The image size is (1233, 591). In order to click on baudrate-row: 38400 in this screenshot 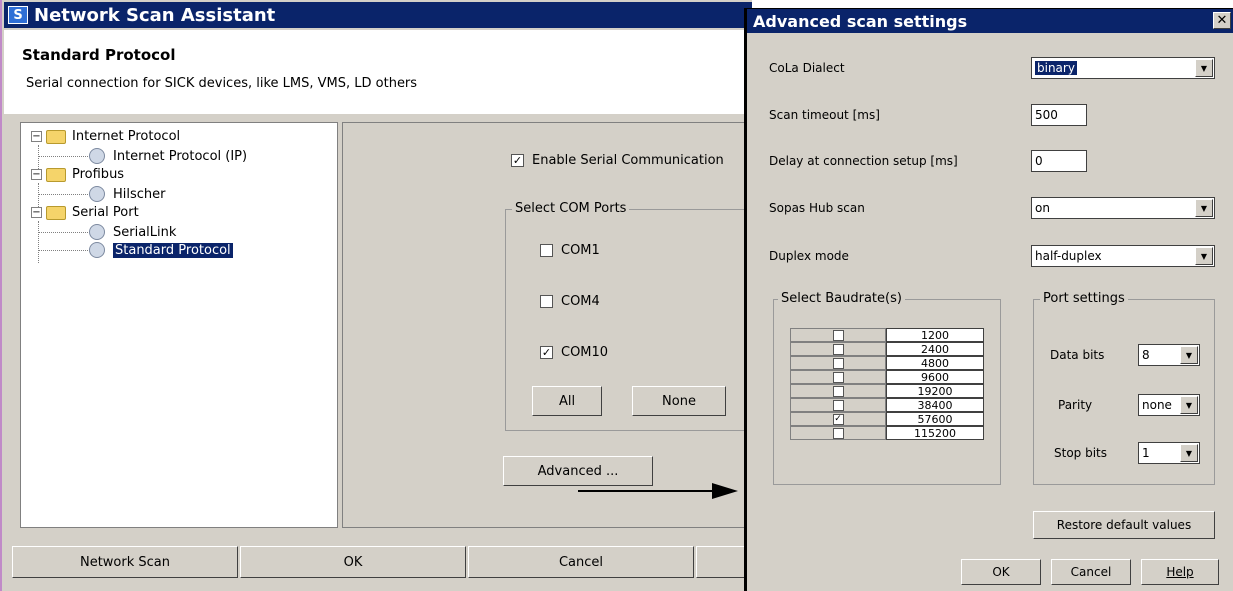, I will do `click(888, 405)`.